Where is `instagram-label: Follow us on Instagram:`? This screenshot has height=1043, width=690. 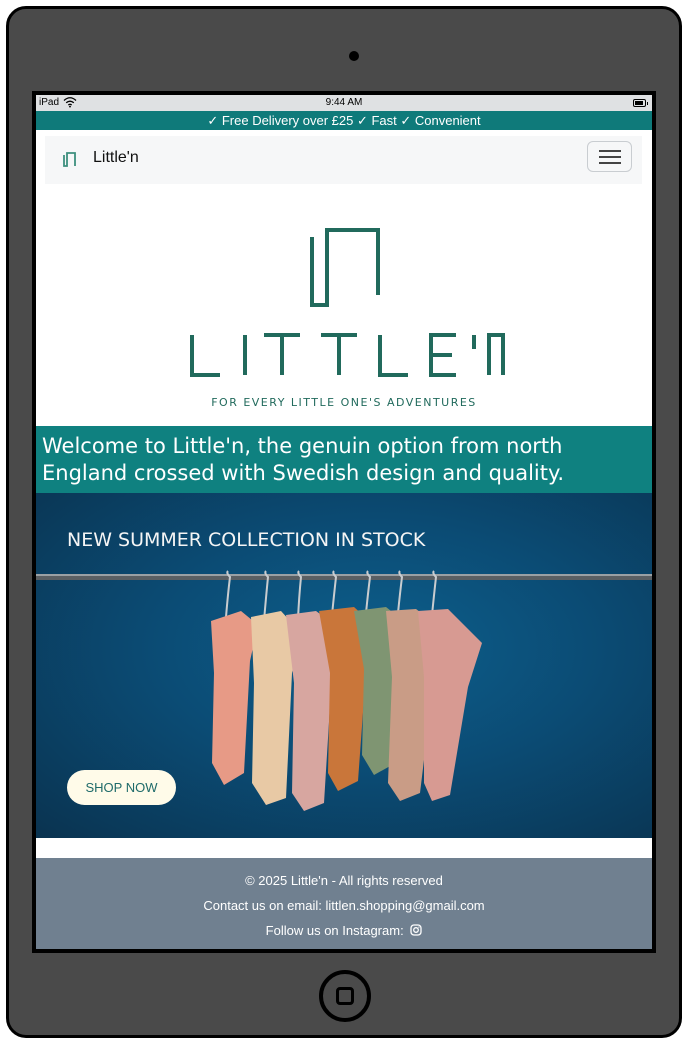
instagram-label: Follow us on Instagram: is located at coordinates (334, 930).